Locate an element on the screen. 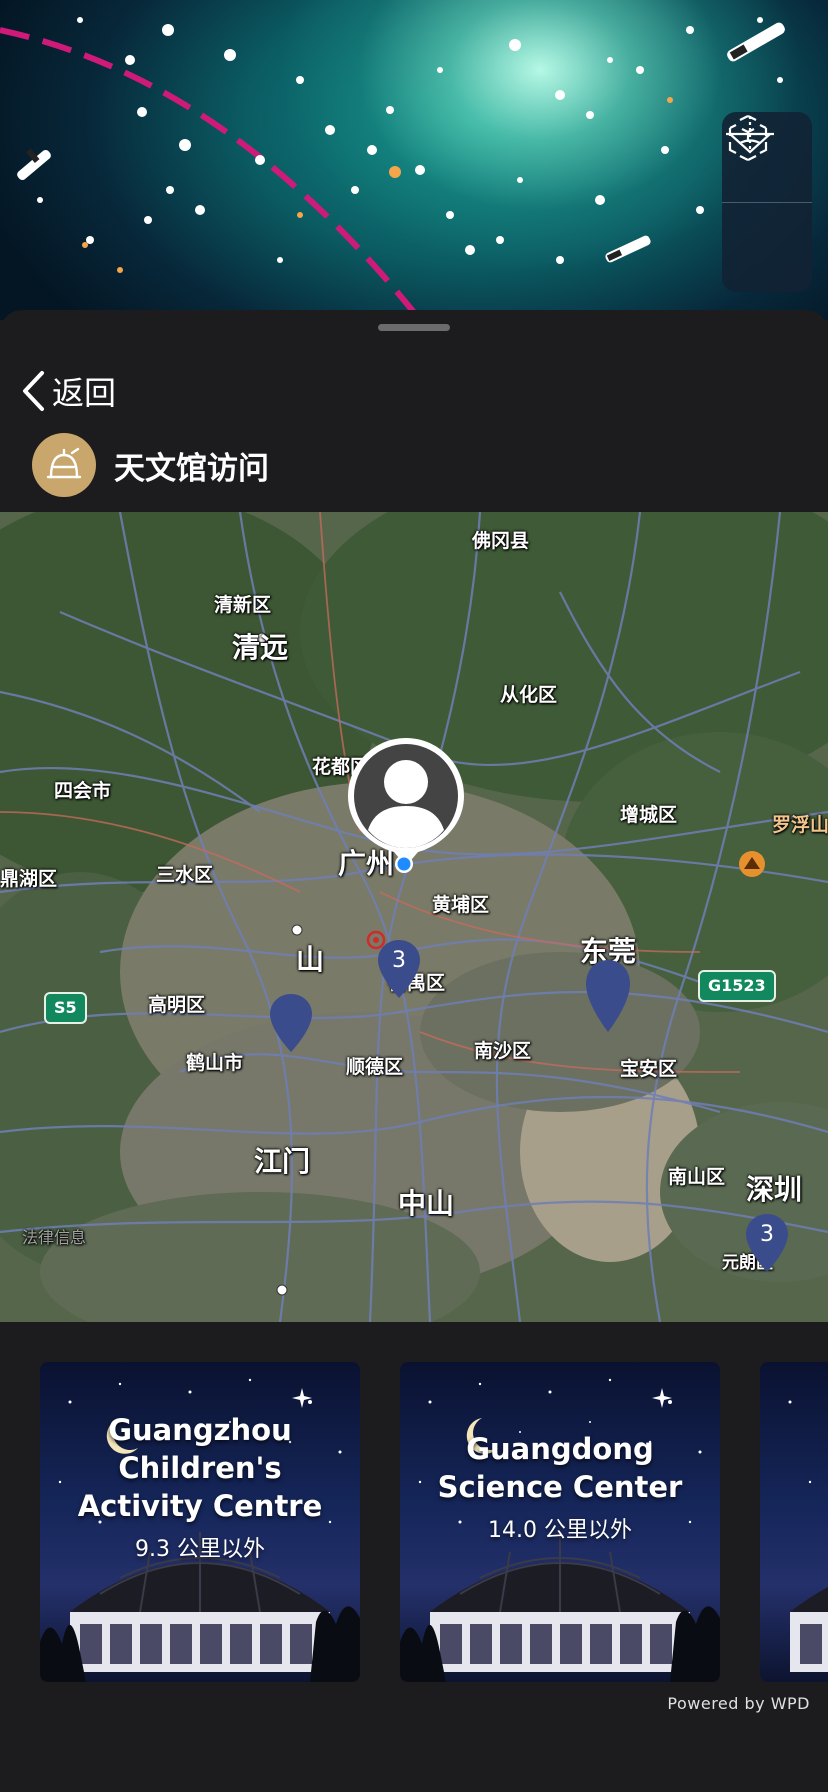 The image size is (828, 1792). card-body: Guangdong Science Center 14.0 公里以外 is located at coordinates (560, 1487).